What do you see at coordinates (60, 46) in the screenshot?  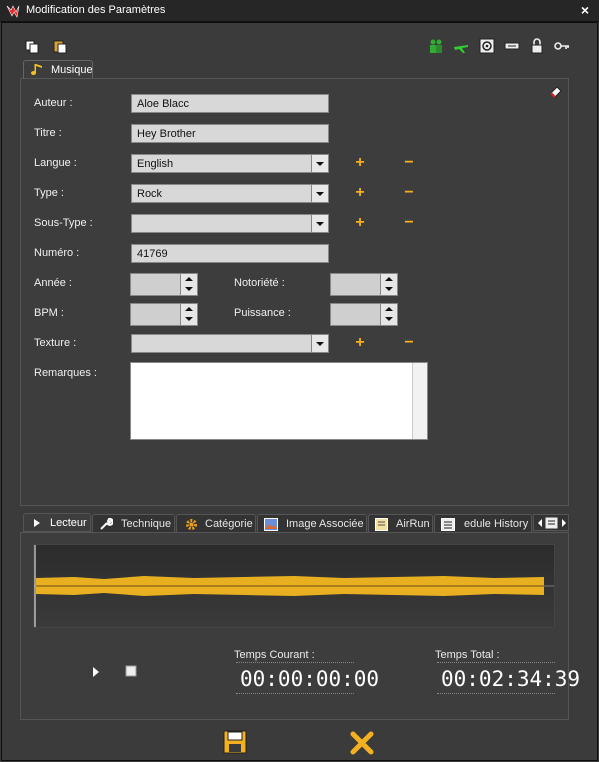 I see `paste-icon` at bounding box center [60, 46].